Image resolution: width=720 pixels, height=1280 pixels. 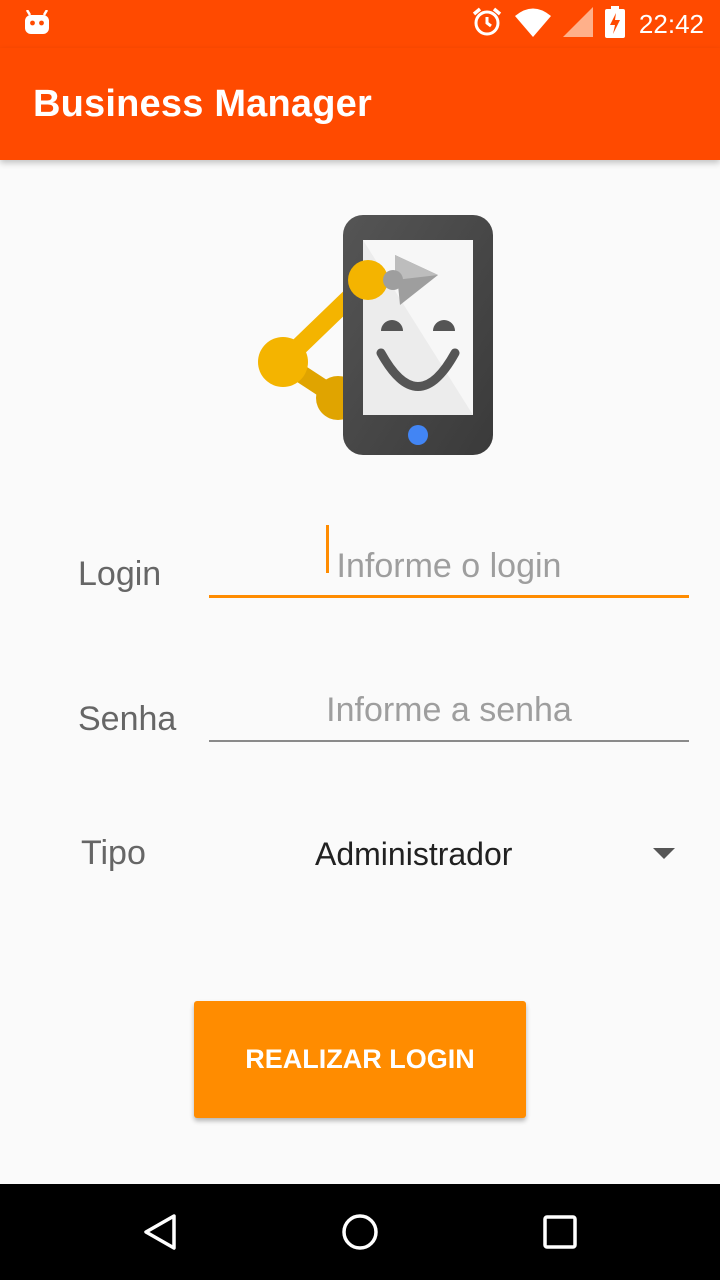 What do you see at coordinates (560, 1232) in the screenshot?
I see `recents-icon` at bounding box center [560, 1232].